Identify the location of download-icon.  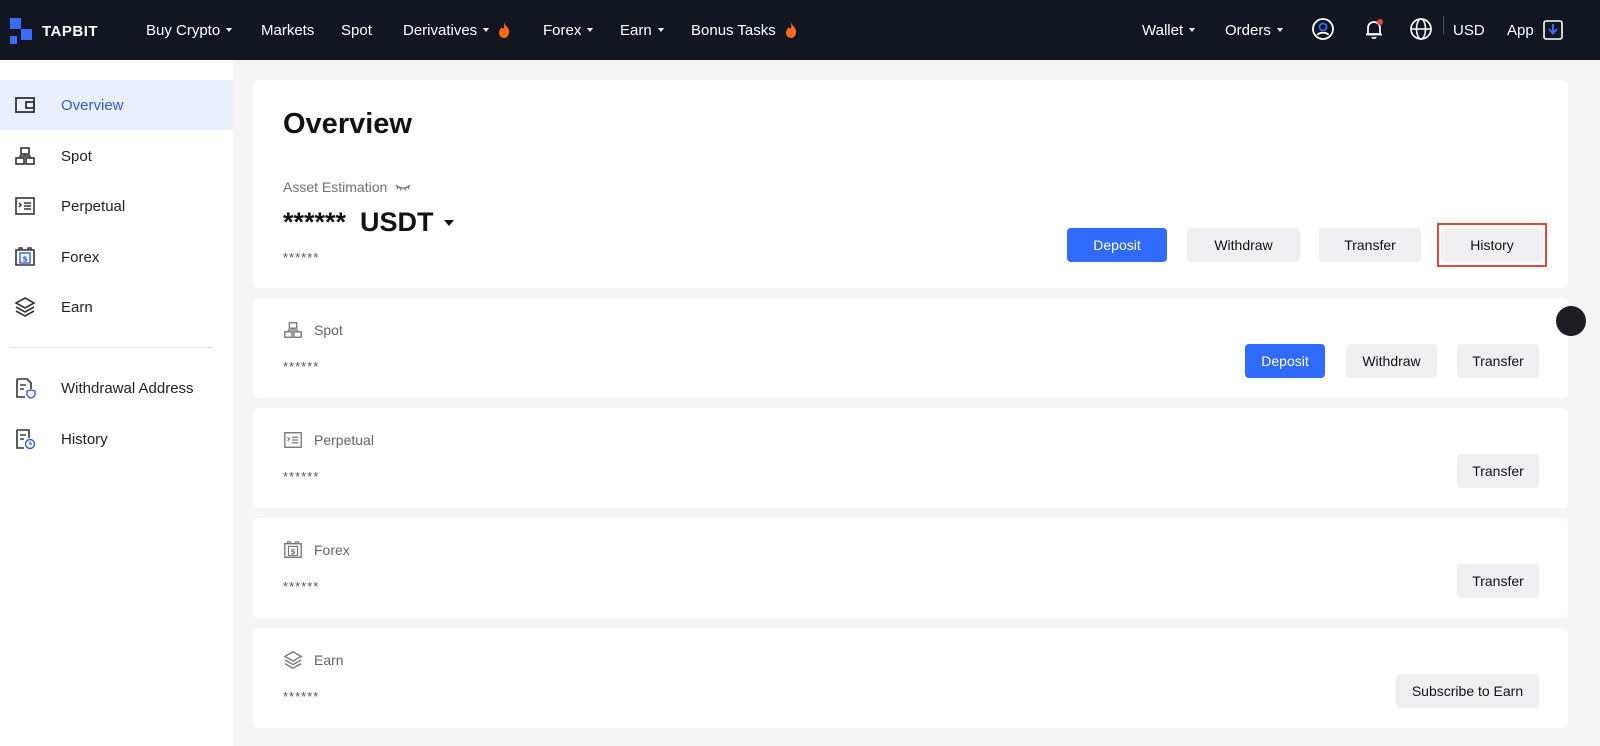
(1552, 30).